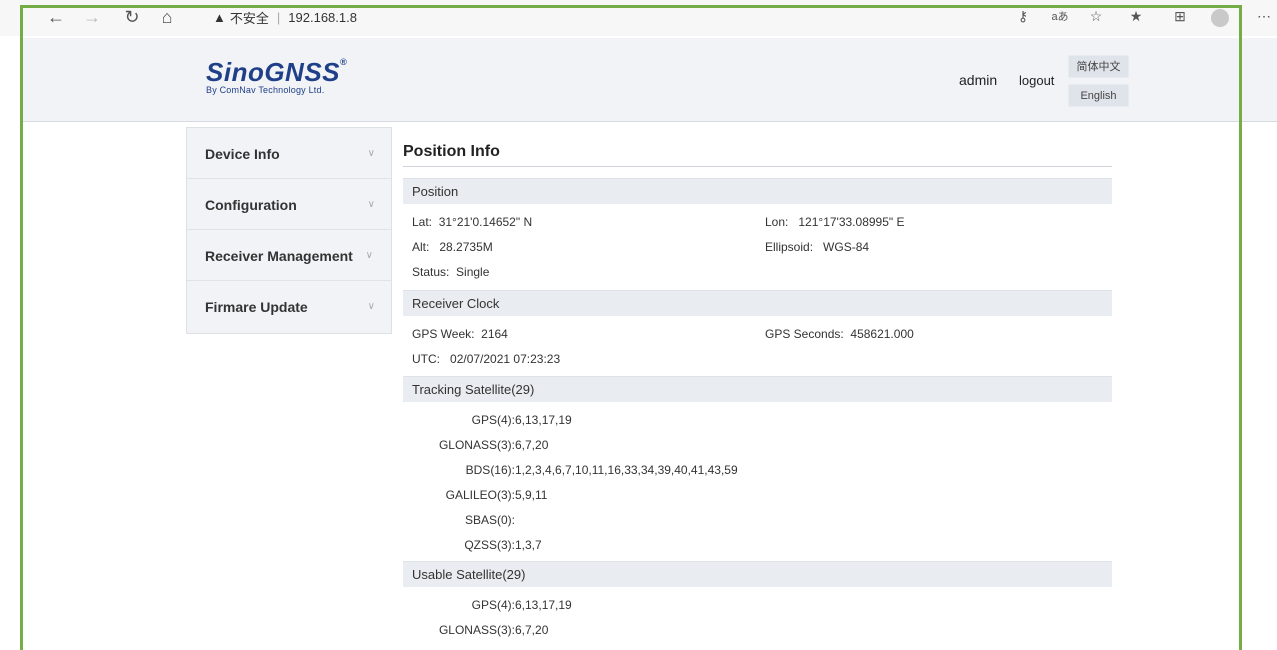 The width and height of the screenshot is (1277, 650). Describe the element at coordinates (777, 222) in the screenshot. I see `lon-label: Lon:` at that location.